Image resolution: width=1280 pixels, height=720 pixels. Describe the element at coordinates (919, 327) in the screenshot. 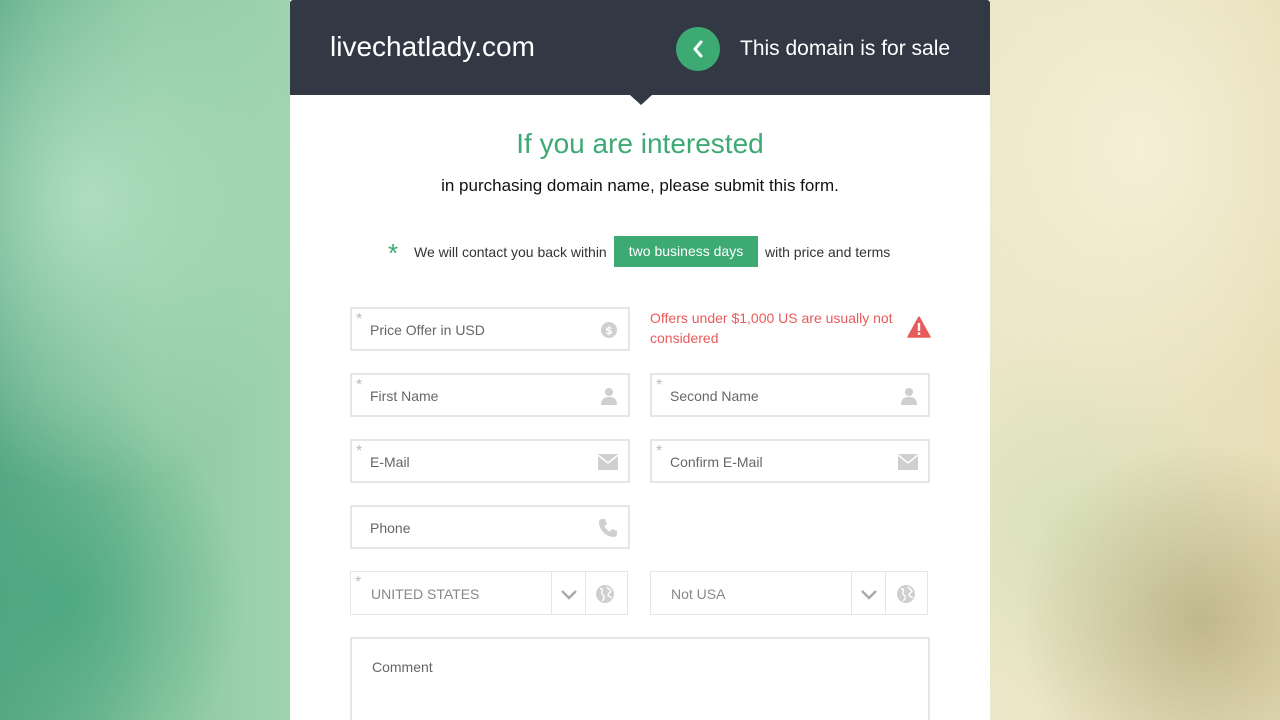

I see `warning-icon` at that location.